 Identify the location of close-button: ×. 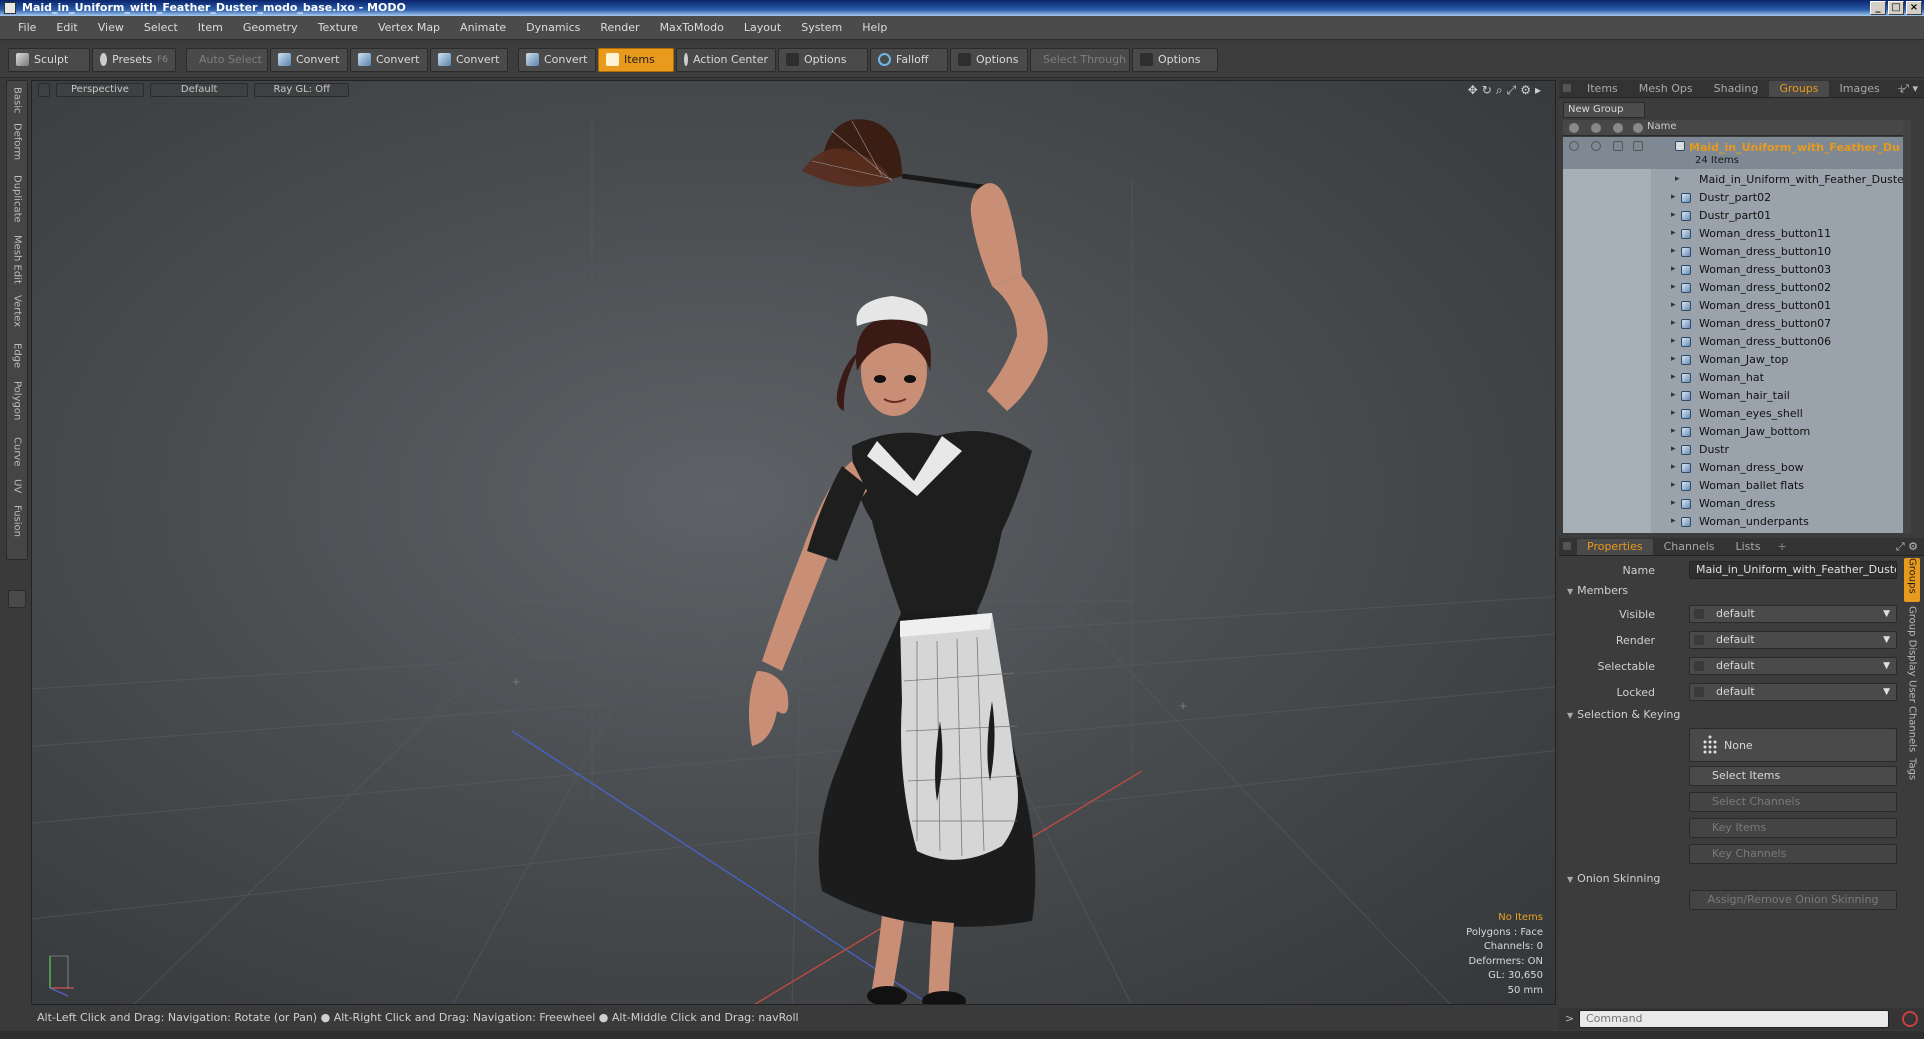
(1914, 8).